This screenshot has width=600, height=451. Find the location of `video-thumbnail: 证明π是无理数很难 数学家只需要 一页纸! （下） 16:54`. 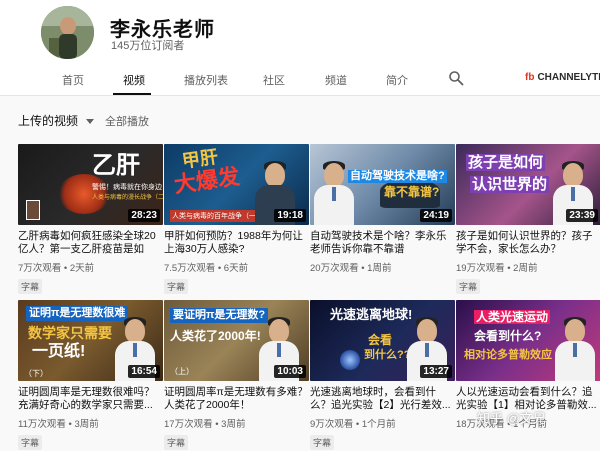

video-thumbnail: 证明π是无理数很难 数学家只需要 一页纸! （下） 16:54 is located at coordinates (90, 340).